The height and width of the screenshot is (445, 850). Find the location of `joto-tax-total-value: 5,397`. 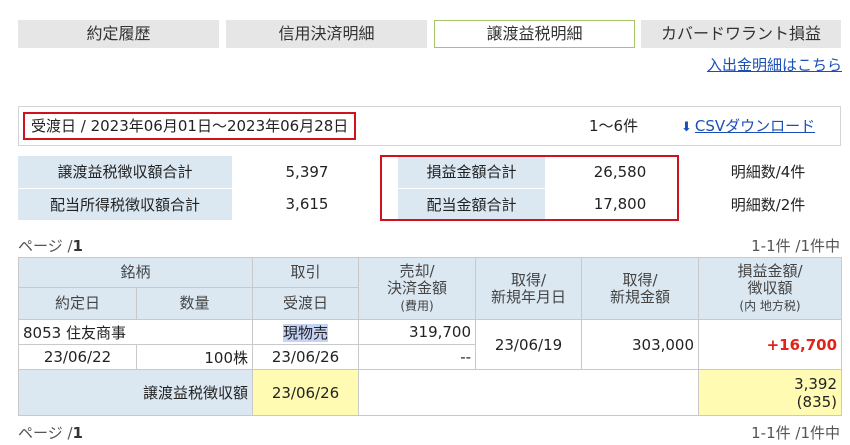

joto-tax-total-value: 5,397 is located at coordinates (307, 172).